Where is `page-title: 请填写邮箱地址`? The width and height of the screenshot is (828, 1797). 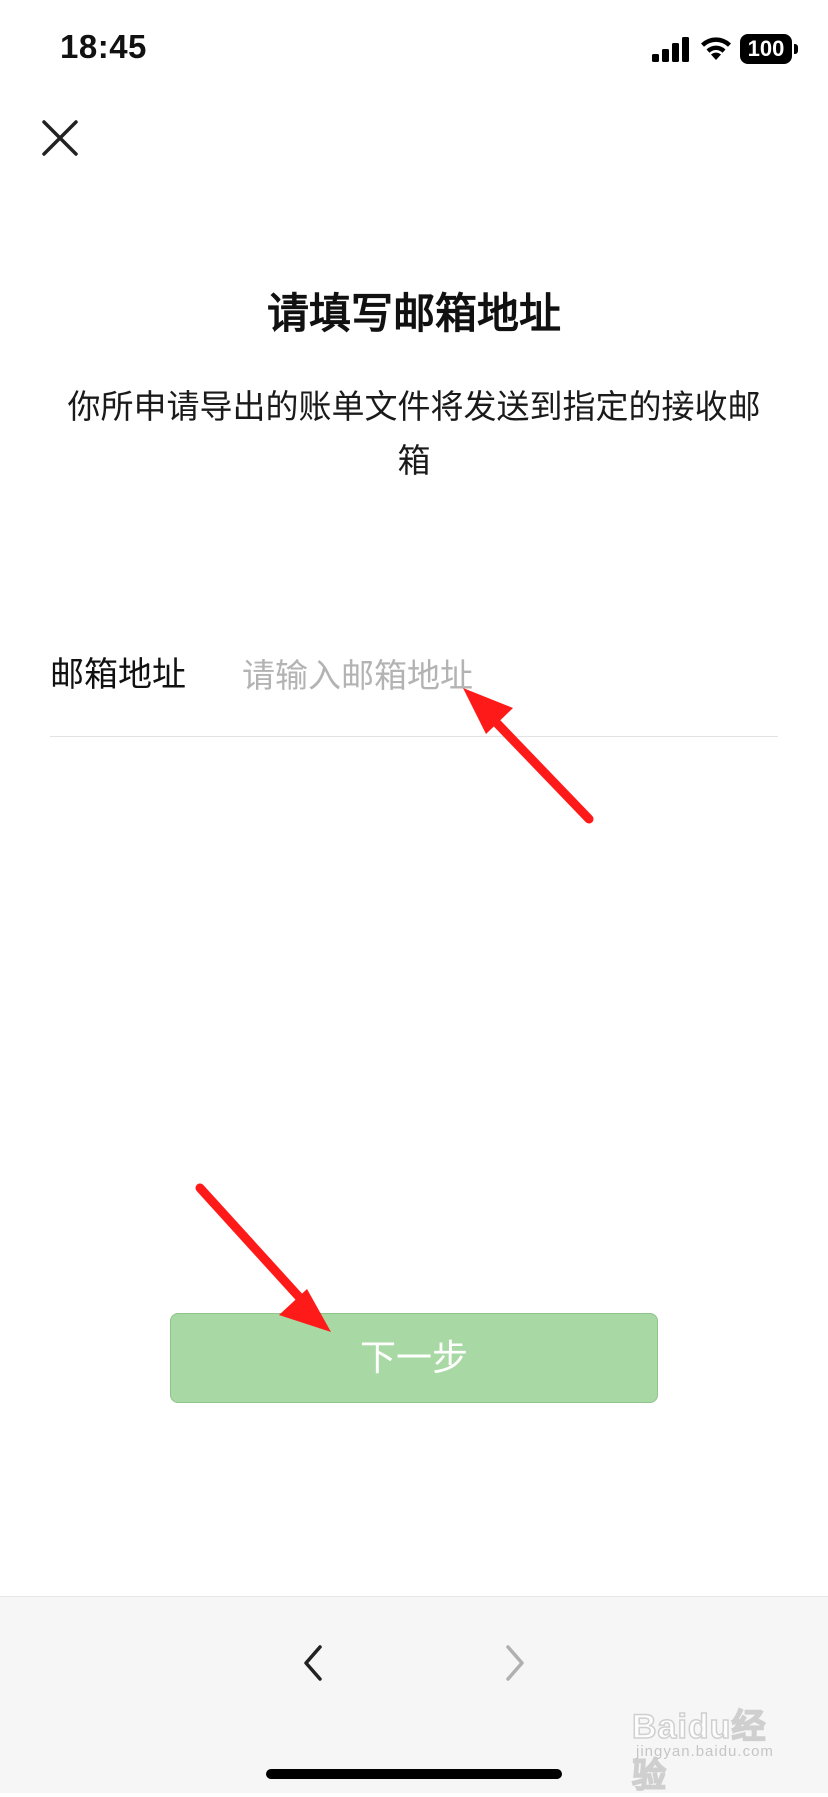
page-title: 请填写邮箱地址 is located at coordinates (413, 313).